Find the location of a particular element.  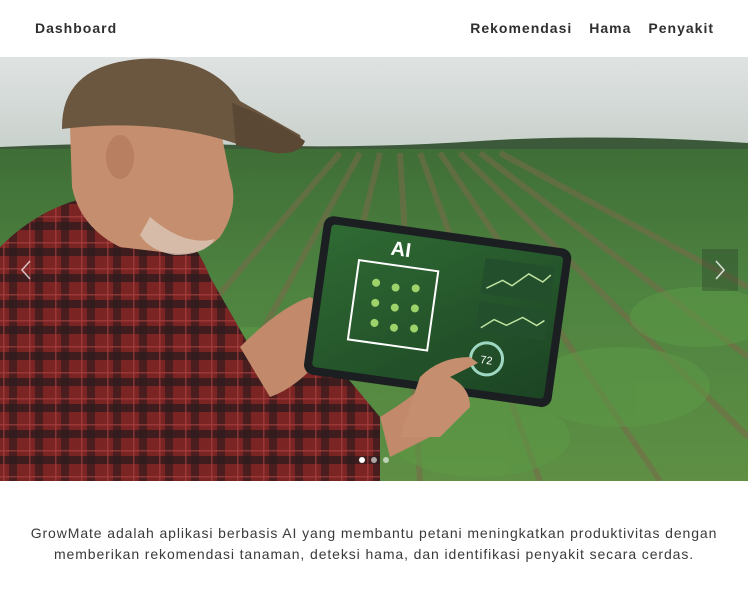

nav-link-hama: Hama is located at coordinates (610, 28).